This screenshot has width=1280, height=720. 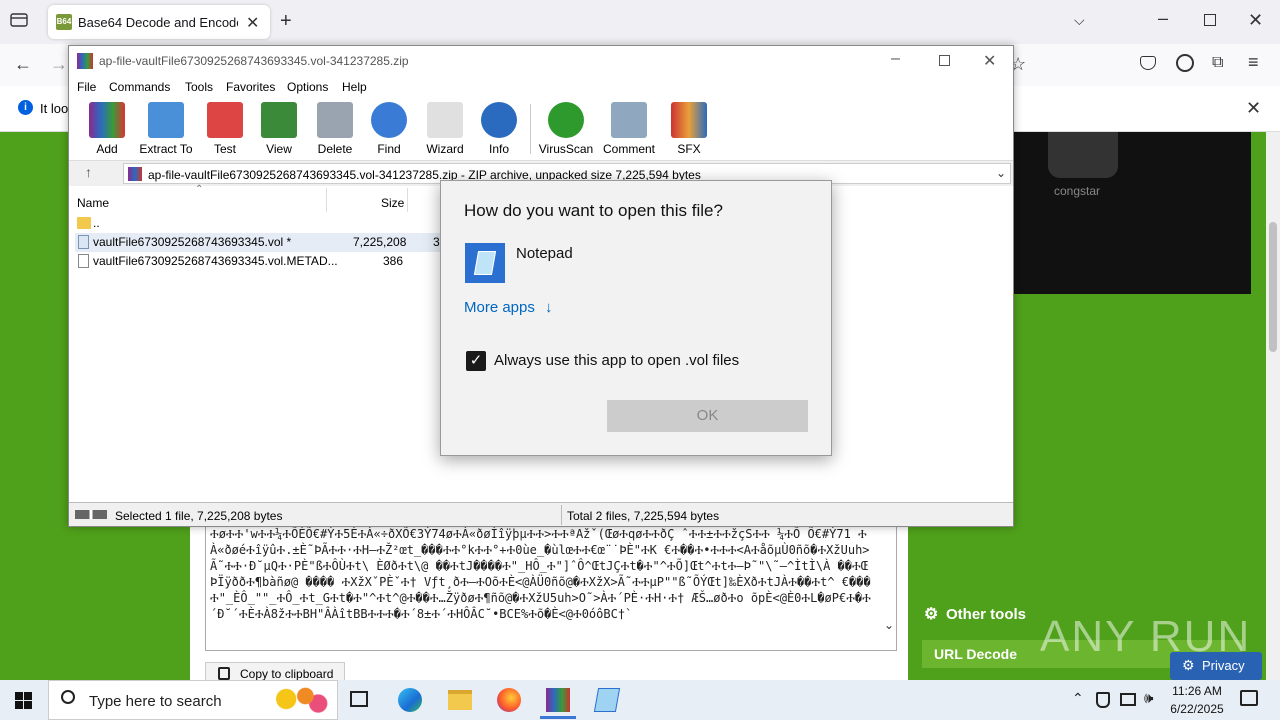 I want to click on notepad-label: Notepad, so click(x=544, y=253).